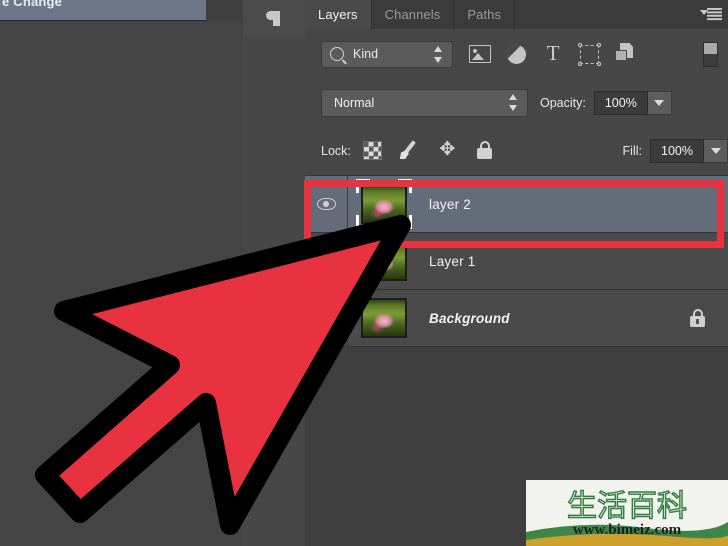 This screenshot has height=546, width=728. I want to click on tooltip-strip: e Change, so click(103, 10).